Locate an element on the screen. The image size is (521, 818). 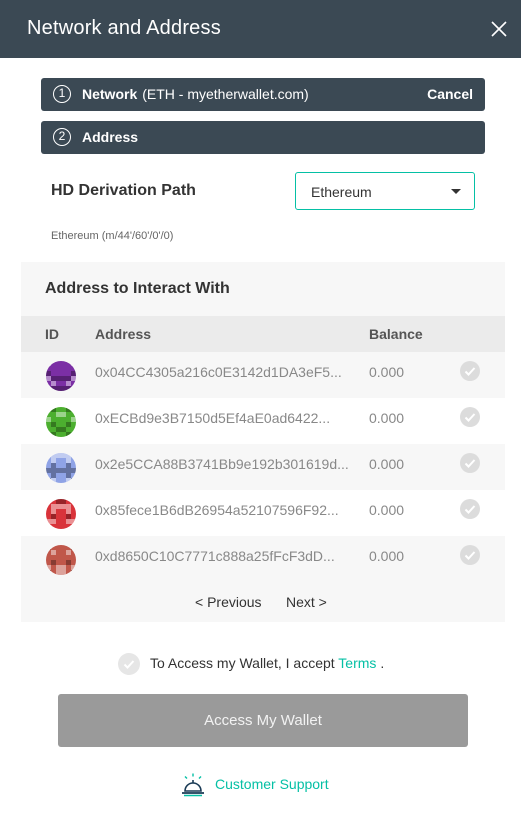
next-page-button: Next > is located at coordinates (306, 602).